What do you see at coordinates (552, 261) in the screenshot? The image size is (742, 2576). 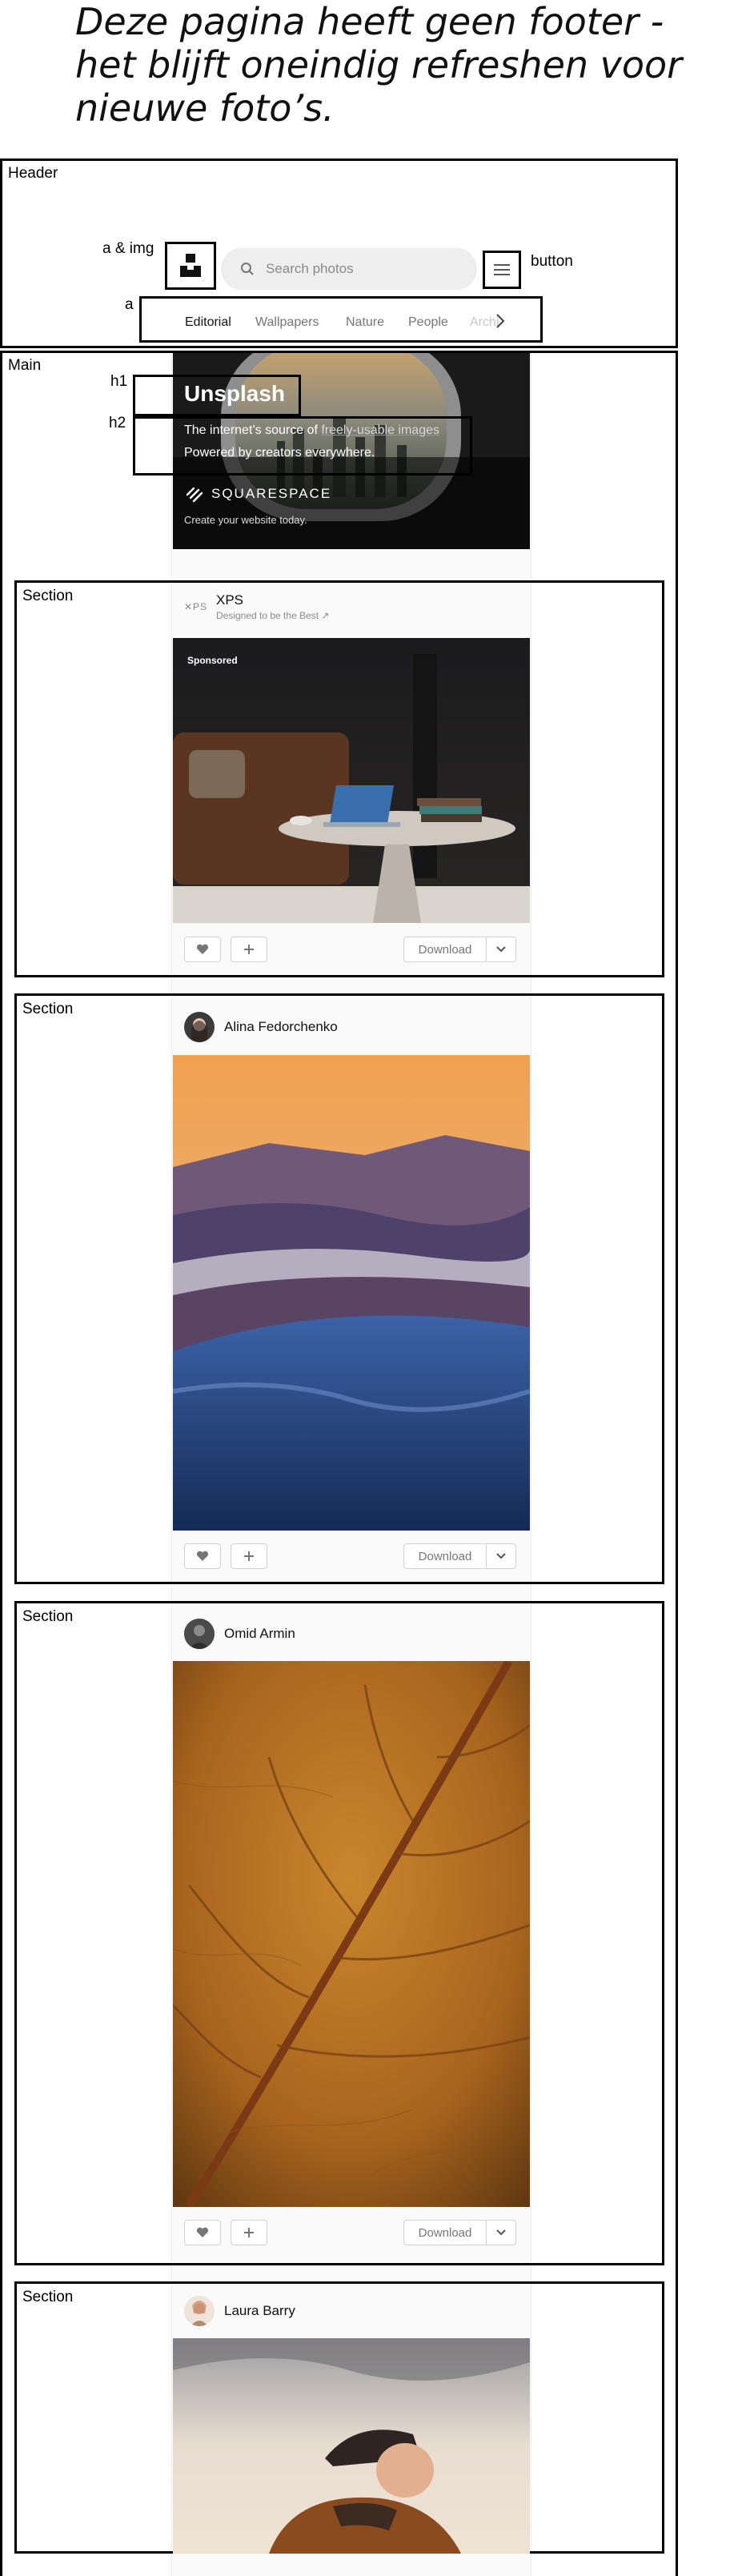 I see `button-annotation: button` at bounding box center [552, 261].